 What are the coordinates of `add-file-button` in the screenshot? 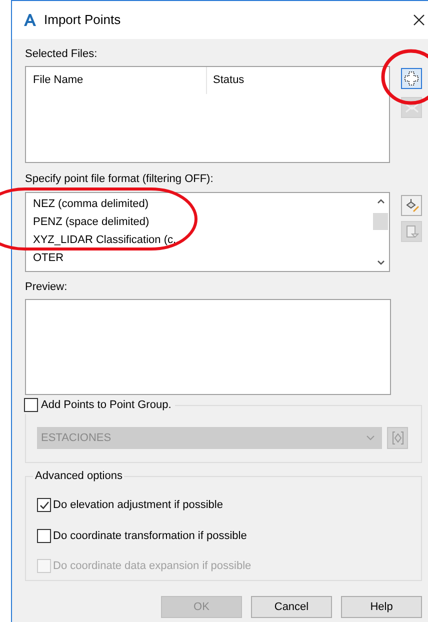 It's located at (411, 78).